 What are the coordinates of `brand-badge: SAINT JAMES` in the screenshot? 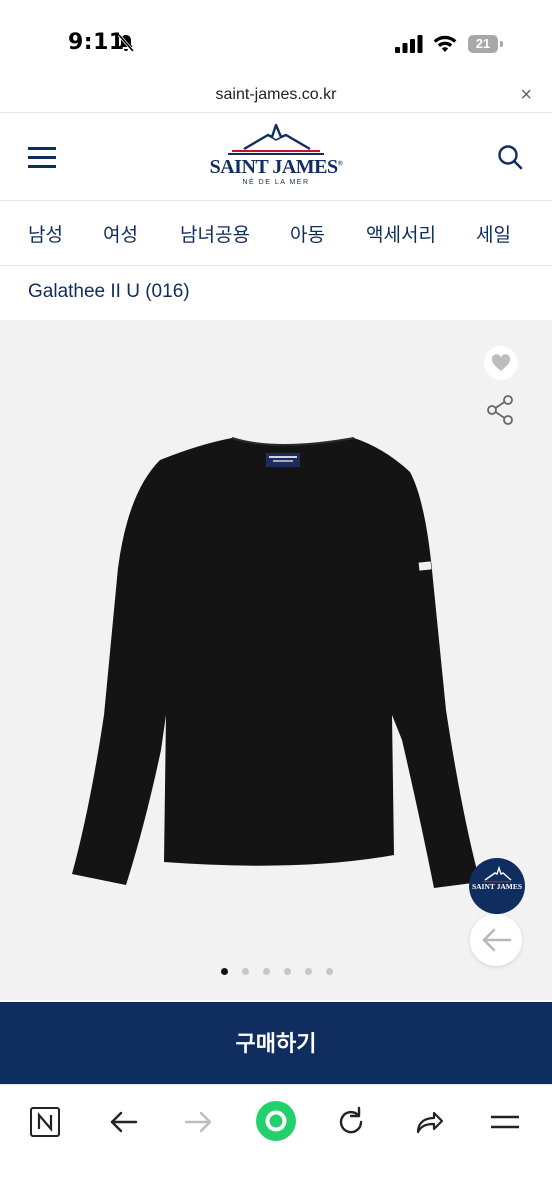 It's located at (497, 886).